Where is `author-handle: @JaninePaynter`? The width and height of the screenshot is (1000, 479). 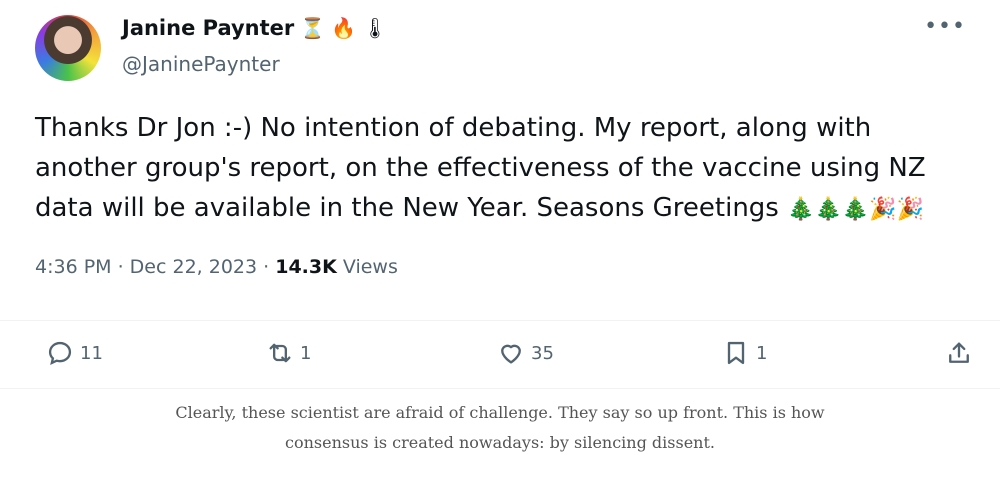 author-handle: @JaninePaynter is located at coordinates (201, 64).